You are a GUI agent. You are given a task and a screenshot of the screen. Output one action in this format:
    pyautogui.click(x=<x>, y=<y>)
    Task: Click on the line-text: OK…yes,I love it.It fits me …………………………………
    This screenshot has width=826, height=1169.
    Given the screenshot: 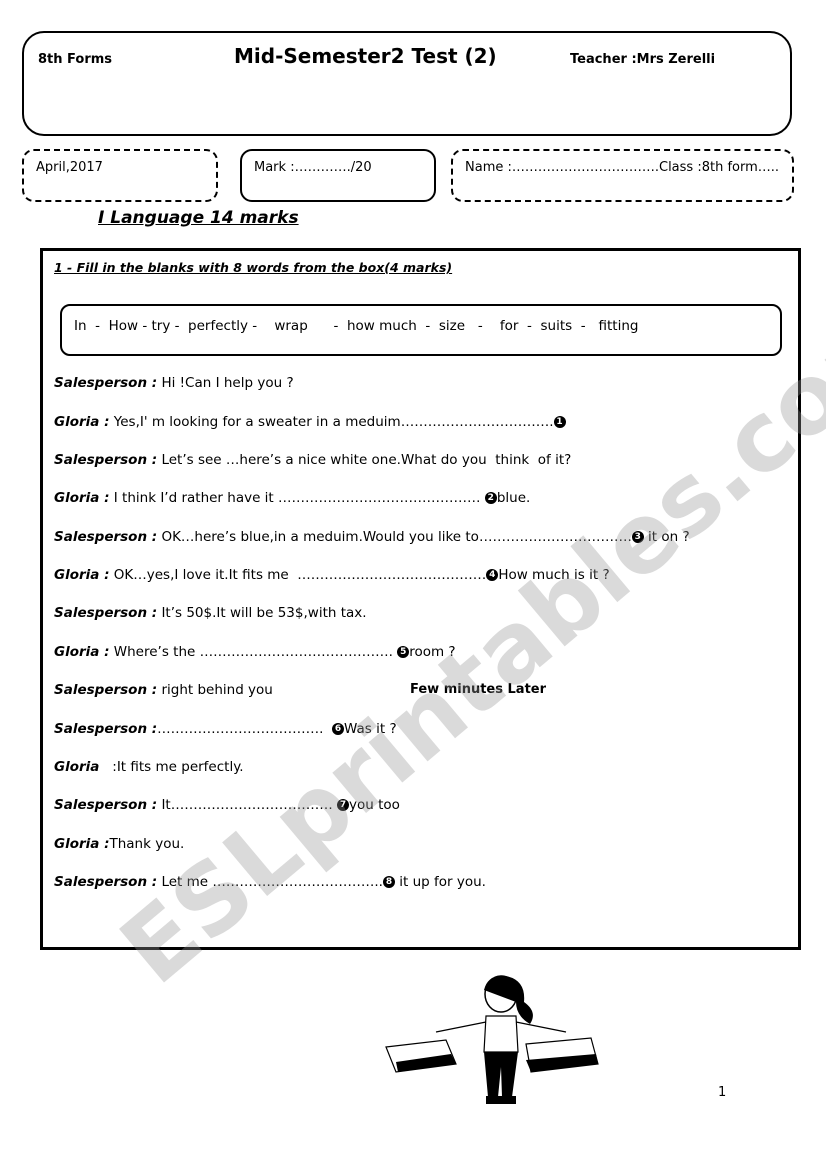 What is the action you would take?
    pyautogui.click(x=298, y=575)
    